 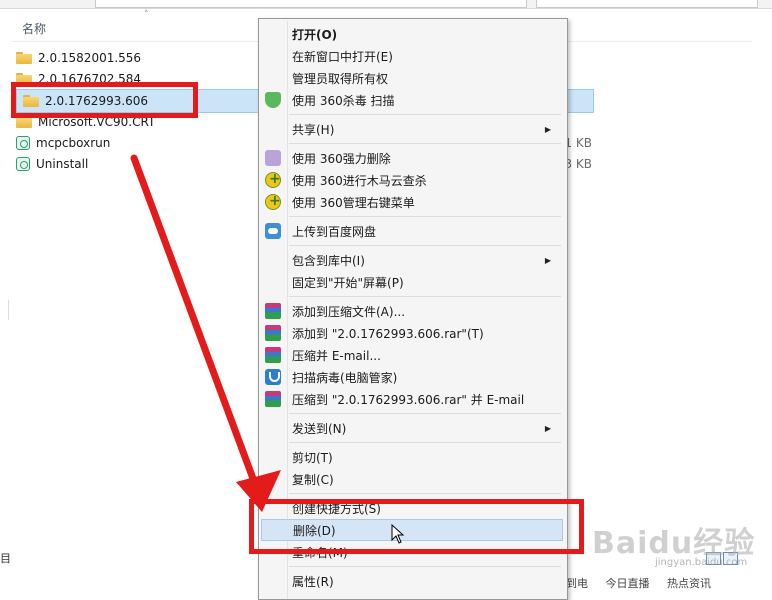 What do you see at coordinates (398, 534) in the screenshot?
I see `mouse-cursor-icon` at bounding box center [398, 534].